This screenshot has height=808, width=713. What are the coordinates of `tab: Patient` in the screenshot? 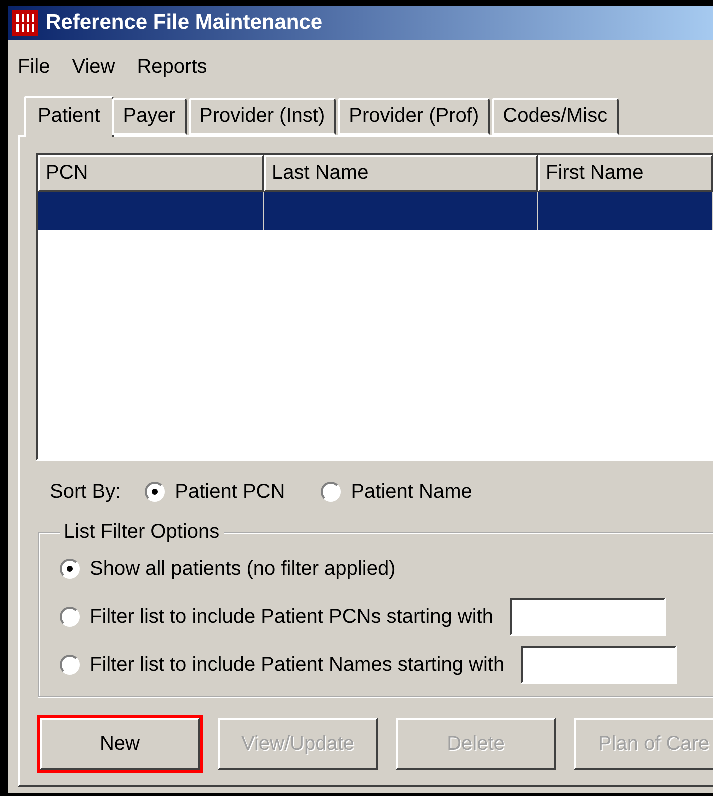 It's located at (69, 116).